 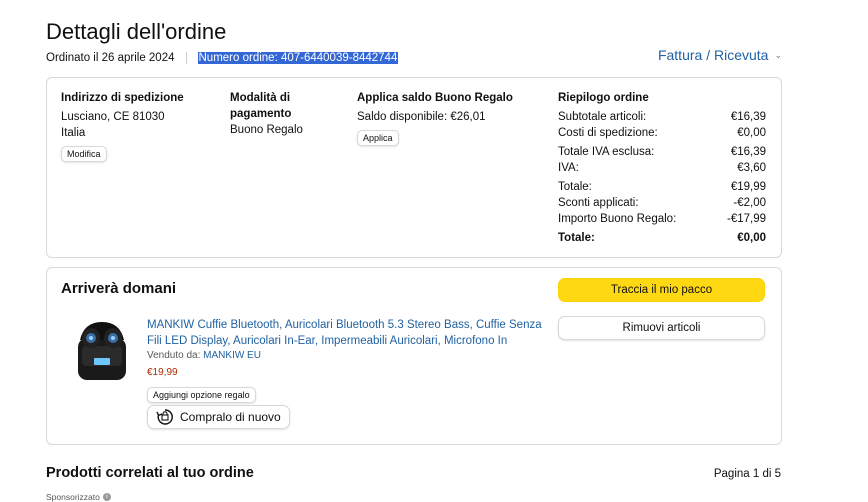 I want to click on payment-heading-1: Modalità di, so click(x=260, y=98).